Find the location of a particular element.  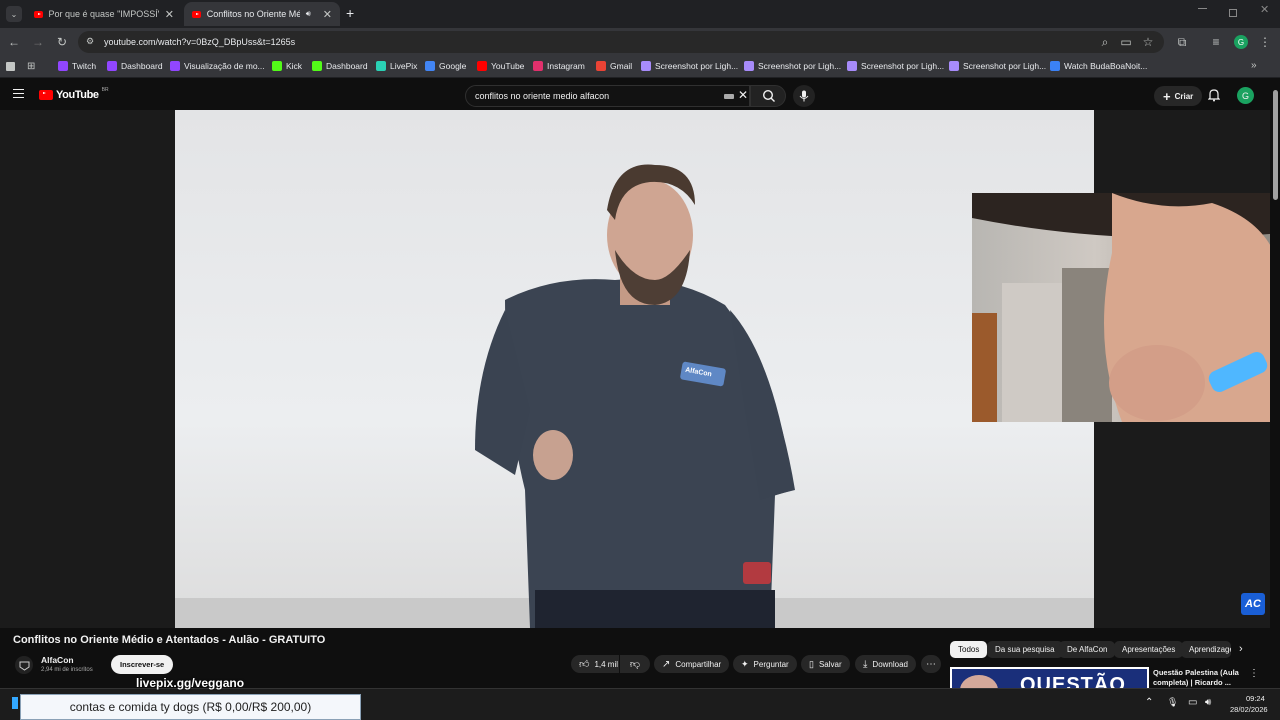

back-icon: ← is located at coordinates (14, 42).